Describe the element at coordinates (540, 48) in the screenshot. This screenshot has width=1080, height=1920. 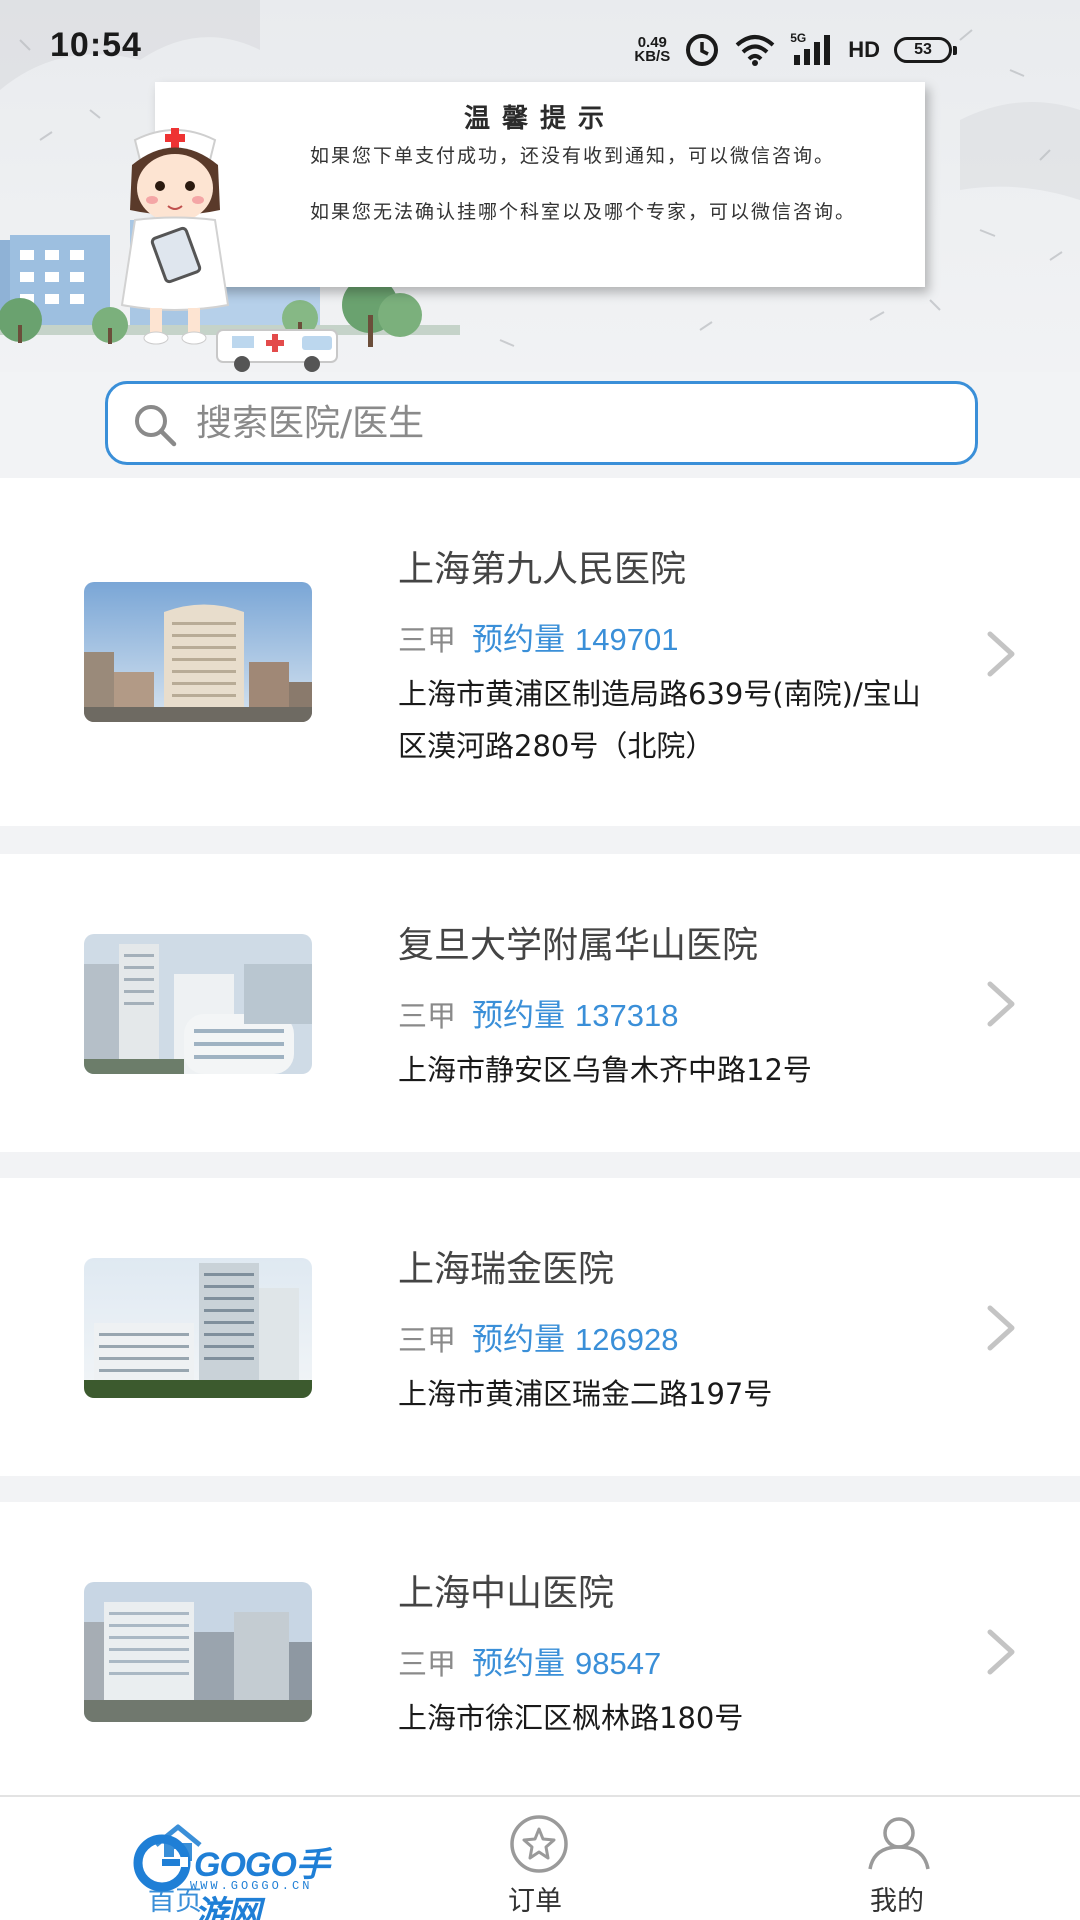
I see `status-bar: 10:54 0.49 KB/S 5G HD 53` at that location.